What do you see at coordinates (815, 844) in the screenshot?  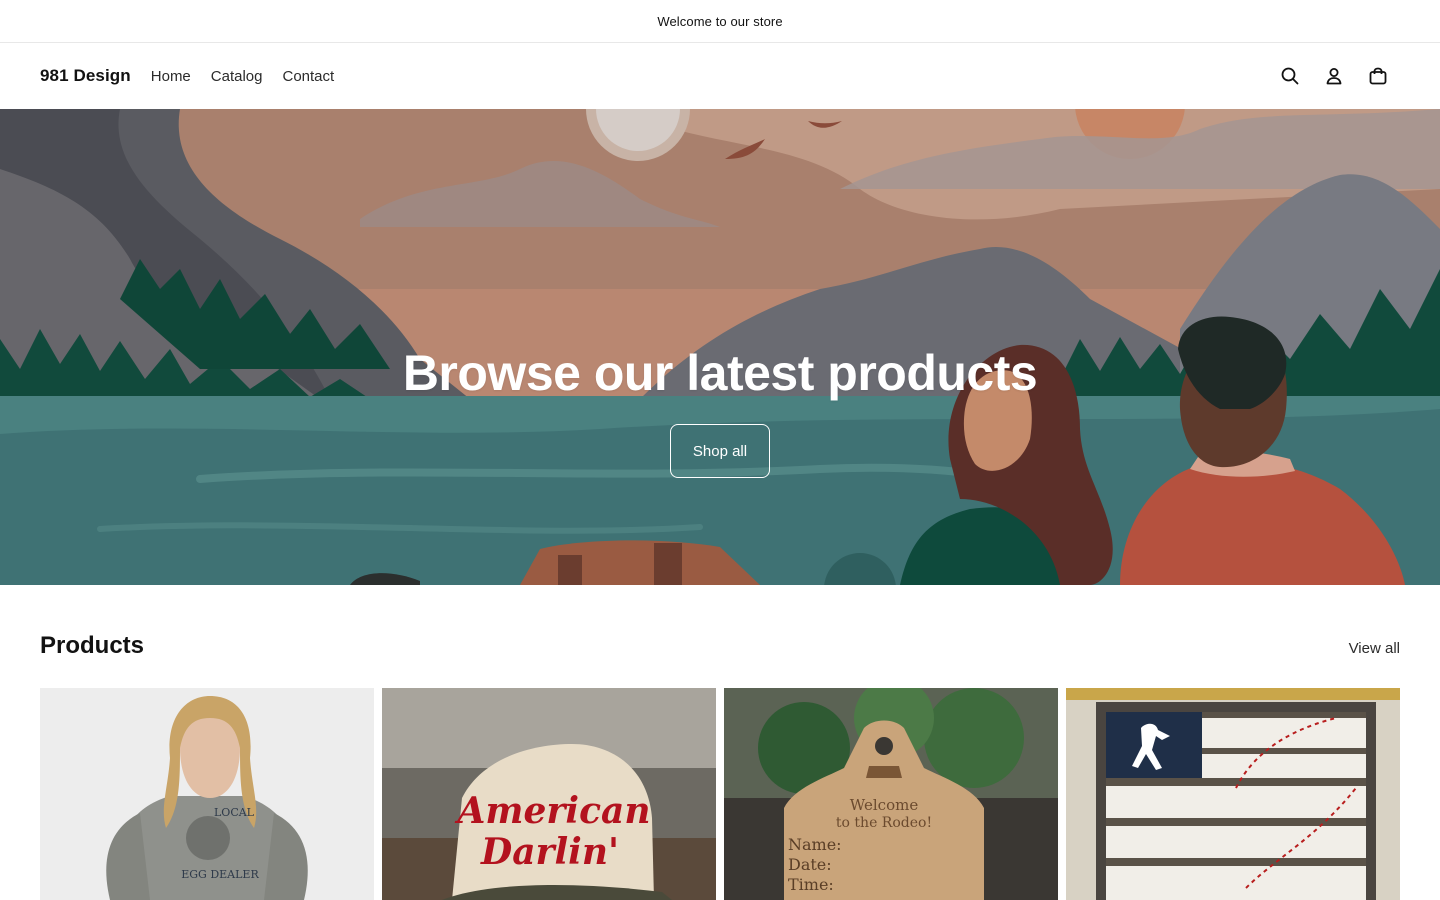 I see `rodeo-text-name: Name:` at bounding box center [815, 844].